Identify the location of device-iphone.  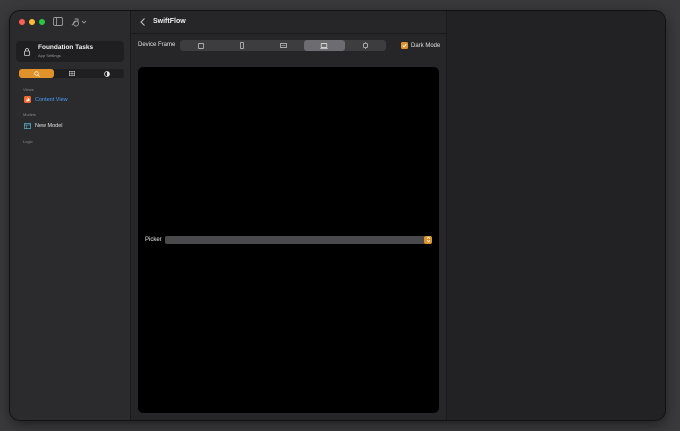
(241, 45).